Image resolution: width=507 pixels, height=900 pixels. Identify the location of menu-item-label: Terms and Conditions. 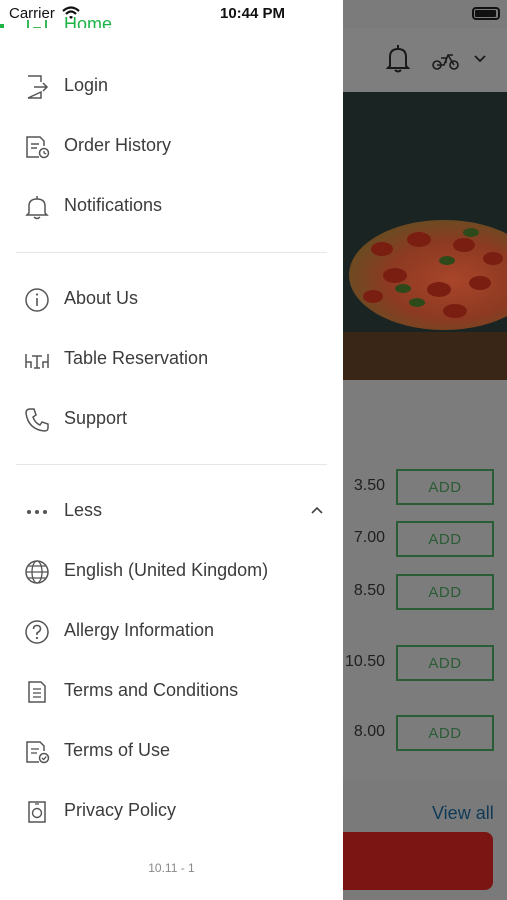
(151, 690).